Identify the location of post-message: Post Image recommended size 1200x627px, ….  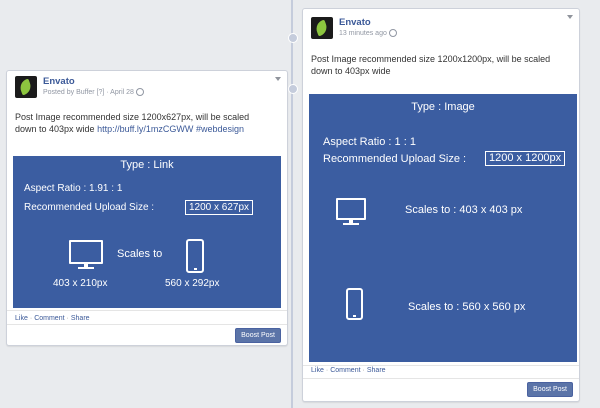
(132, 123).